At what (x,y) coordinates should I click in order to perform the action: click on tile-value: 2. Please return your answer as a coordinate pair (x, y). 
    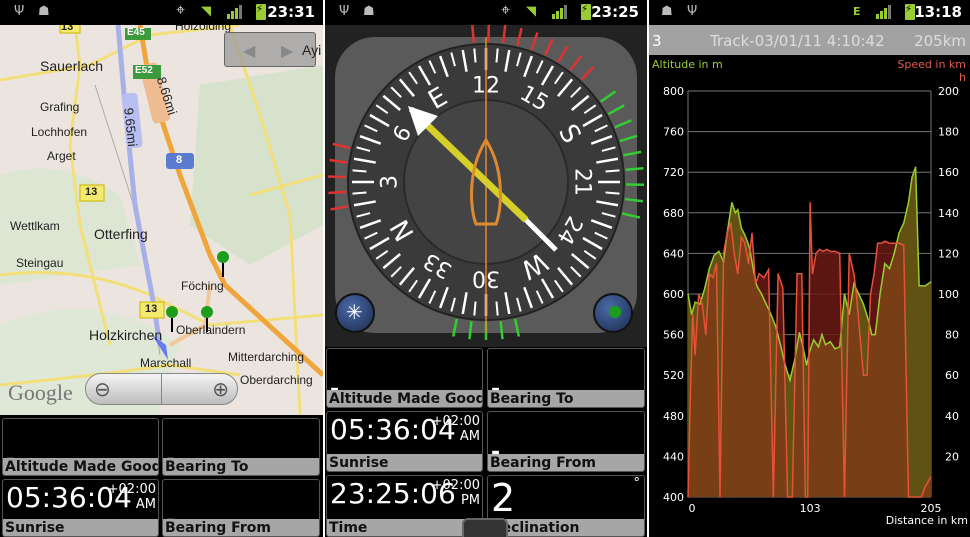
    Looking at the image, I should click on (503, 498).